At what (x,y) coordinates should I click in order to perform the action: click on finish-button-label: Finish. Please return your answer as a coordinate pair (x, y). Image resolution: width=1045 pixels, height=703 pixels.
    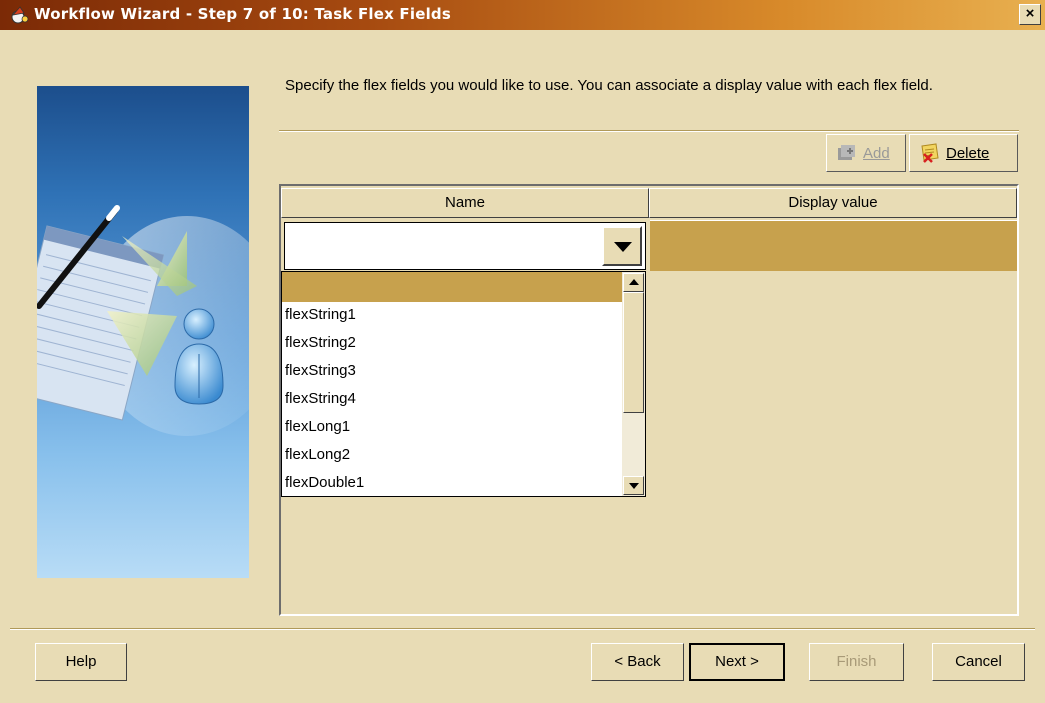
    Looking at the image, I should click on (856, 661).